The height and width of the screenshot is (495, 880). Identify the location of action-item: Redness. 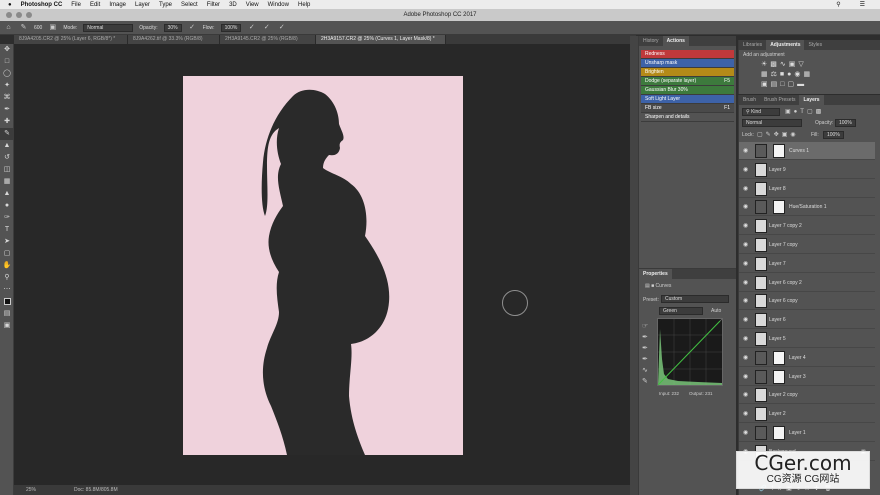
(687, 54).